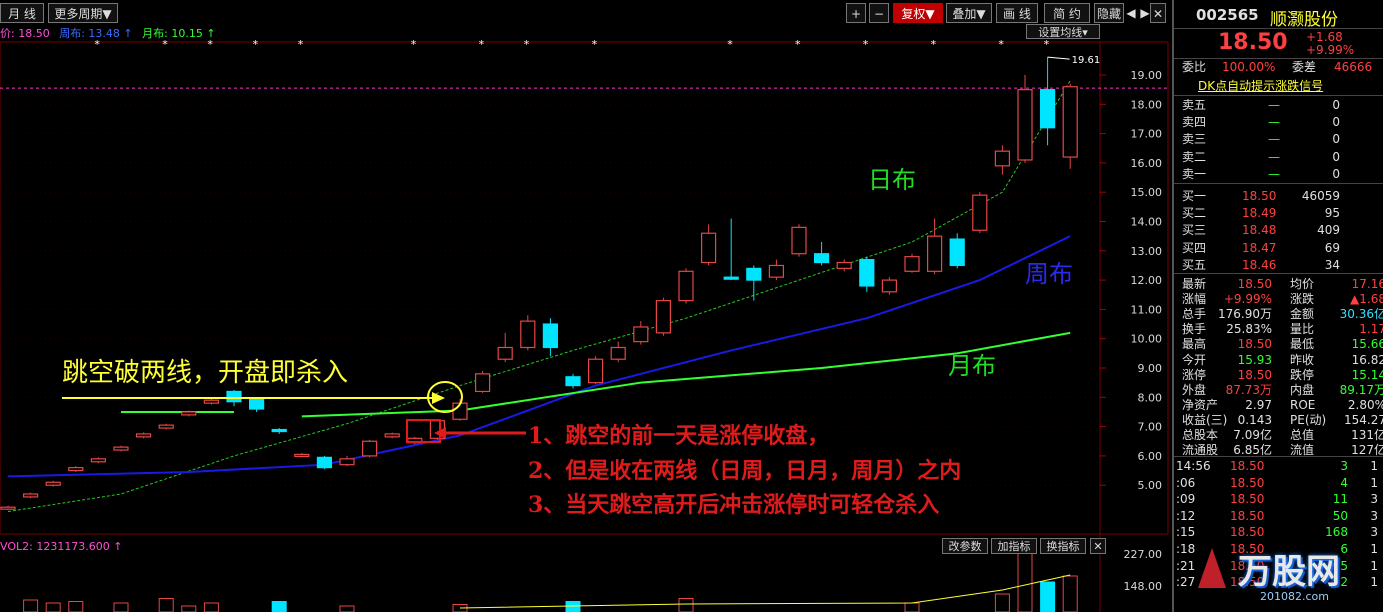  What do you see at coordinates (1282, 213) in the screenshot?
I see `buy-level-row: 买二 18.49 95` at bounding box center [1282, 213].